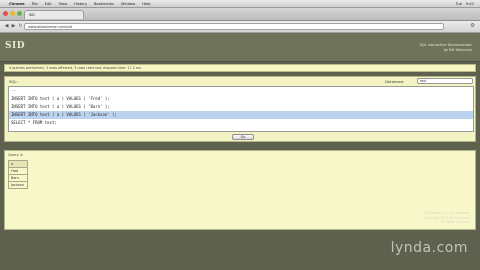  I want to click on footer-rights: All rights reserved, so click(455, 222).